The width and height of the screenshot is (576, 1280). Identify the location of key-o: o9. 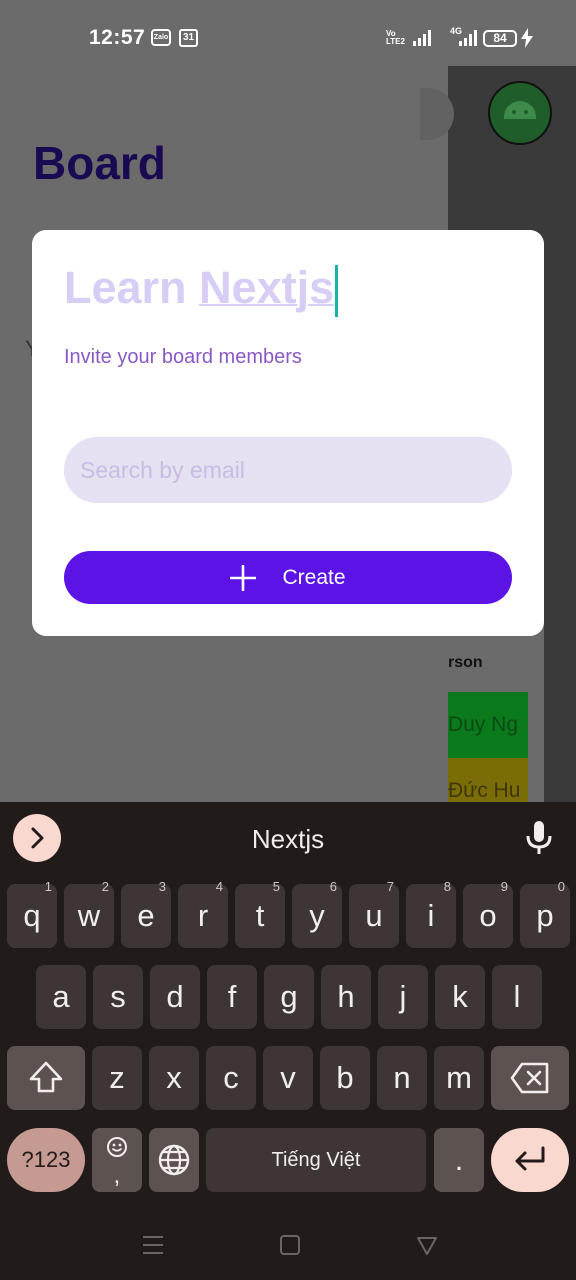
(488, 913).